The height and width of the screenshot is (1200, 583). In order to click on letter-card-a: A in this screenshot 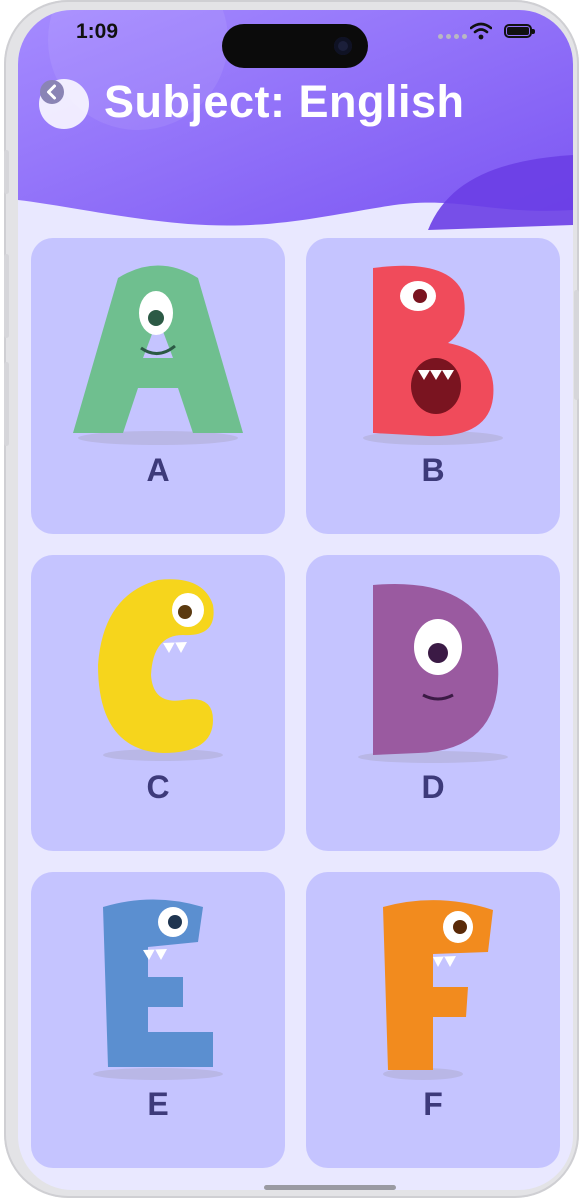, I will do `click(158, 386)`.